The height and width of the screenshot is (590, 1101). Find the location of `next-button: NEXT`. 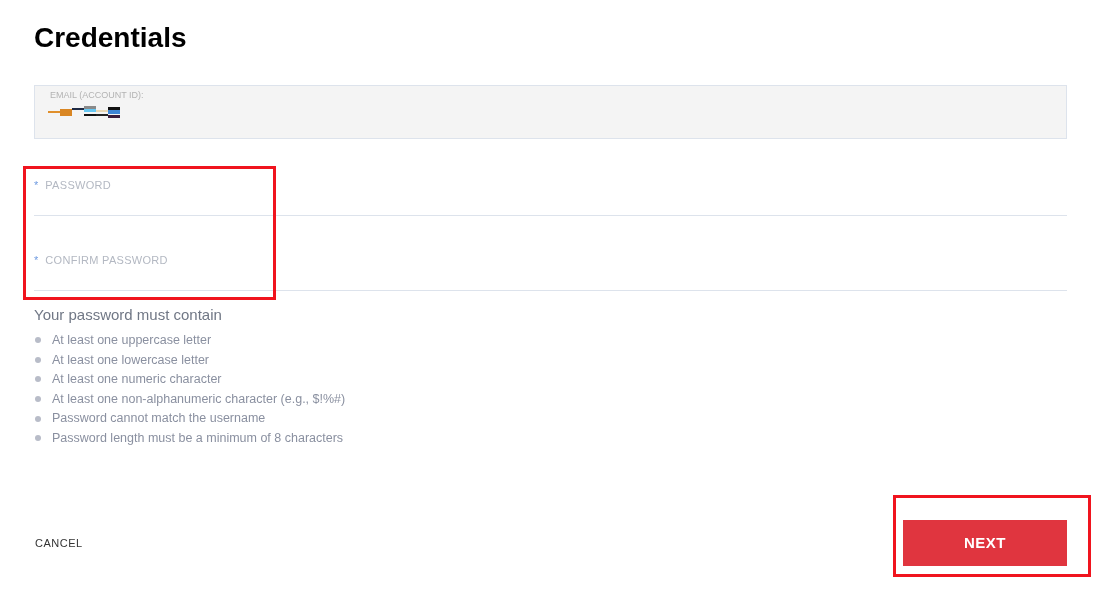

next-button: NEXT is located at coordinates (985, 543).